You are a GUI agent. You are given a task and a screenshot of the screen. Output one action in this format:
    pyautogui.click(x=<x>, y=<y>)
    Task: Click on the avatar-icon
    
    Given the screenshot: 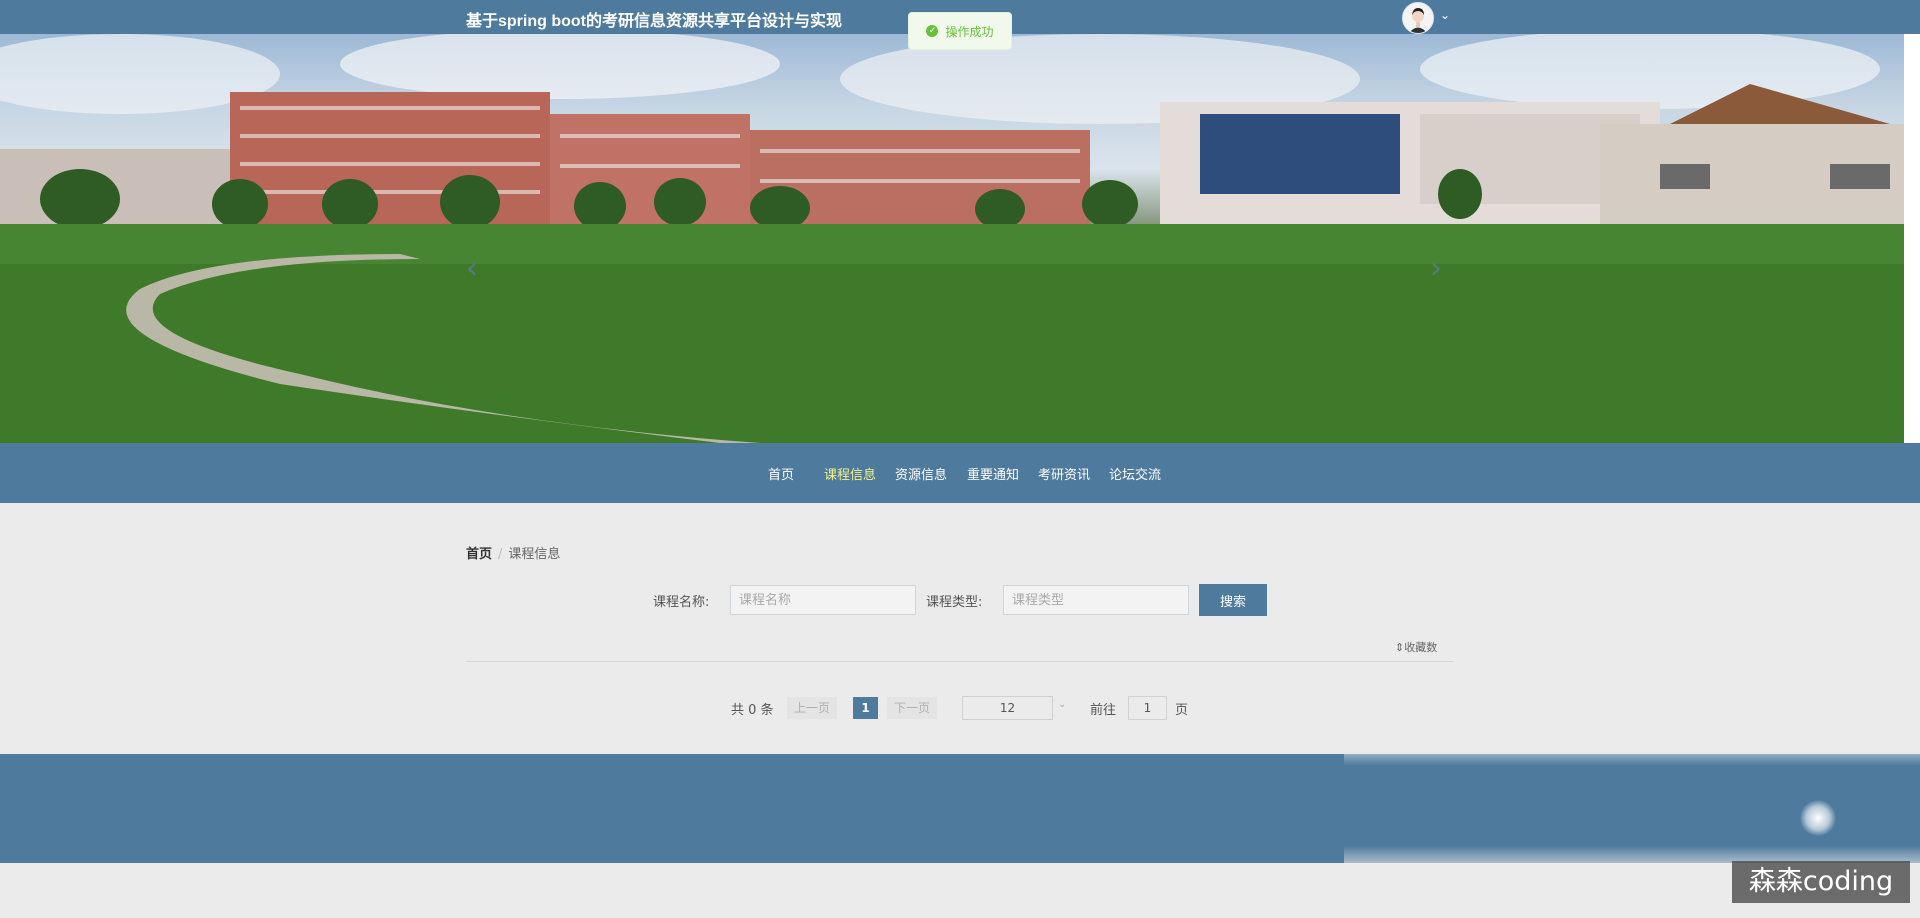 What is the action you would take?
    pyautogui.click(x=1418, y=18)
    